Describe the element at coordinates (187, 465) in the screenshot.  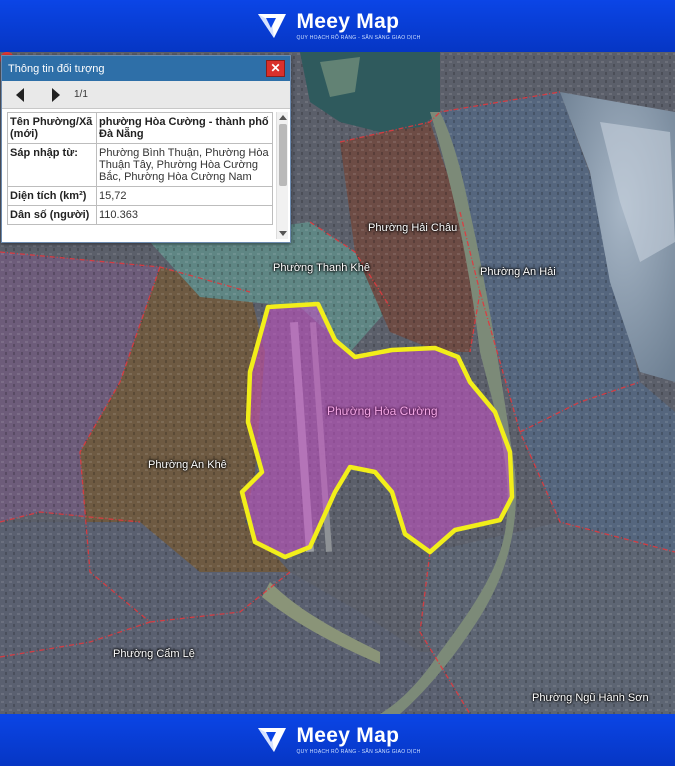
I see `label-an-khe: Phường An Khê` at that location.